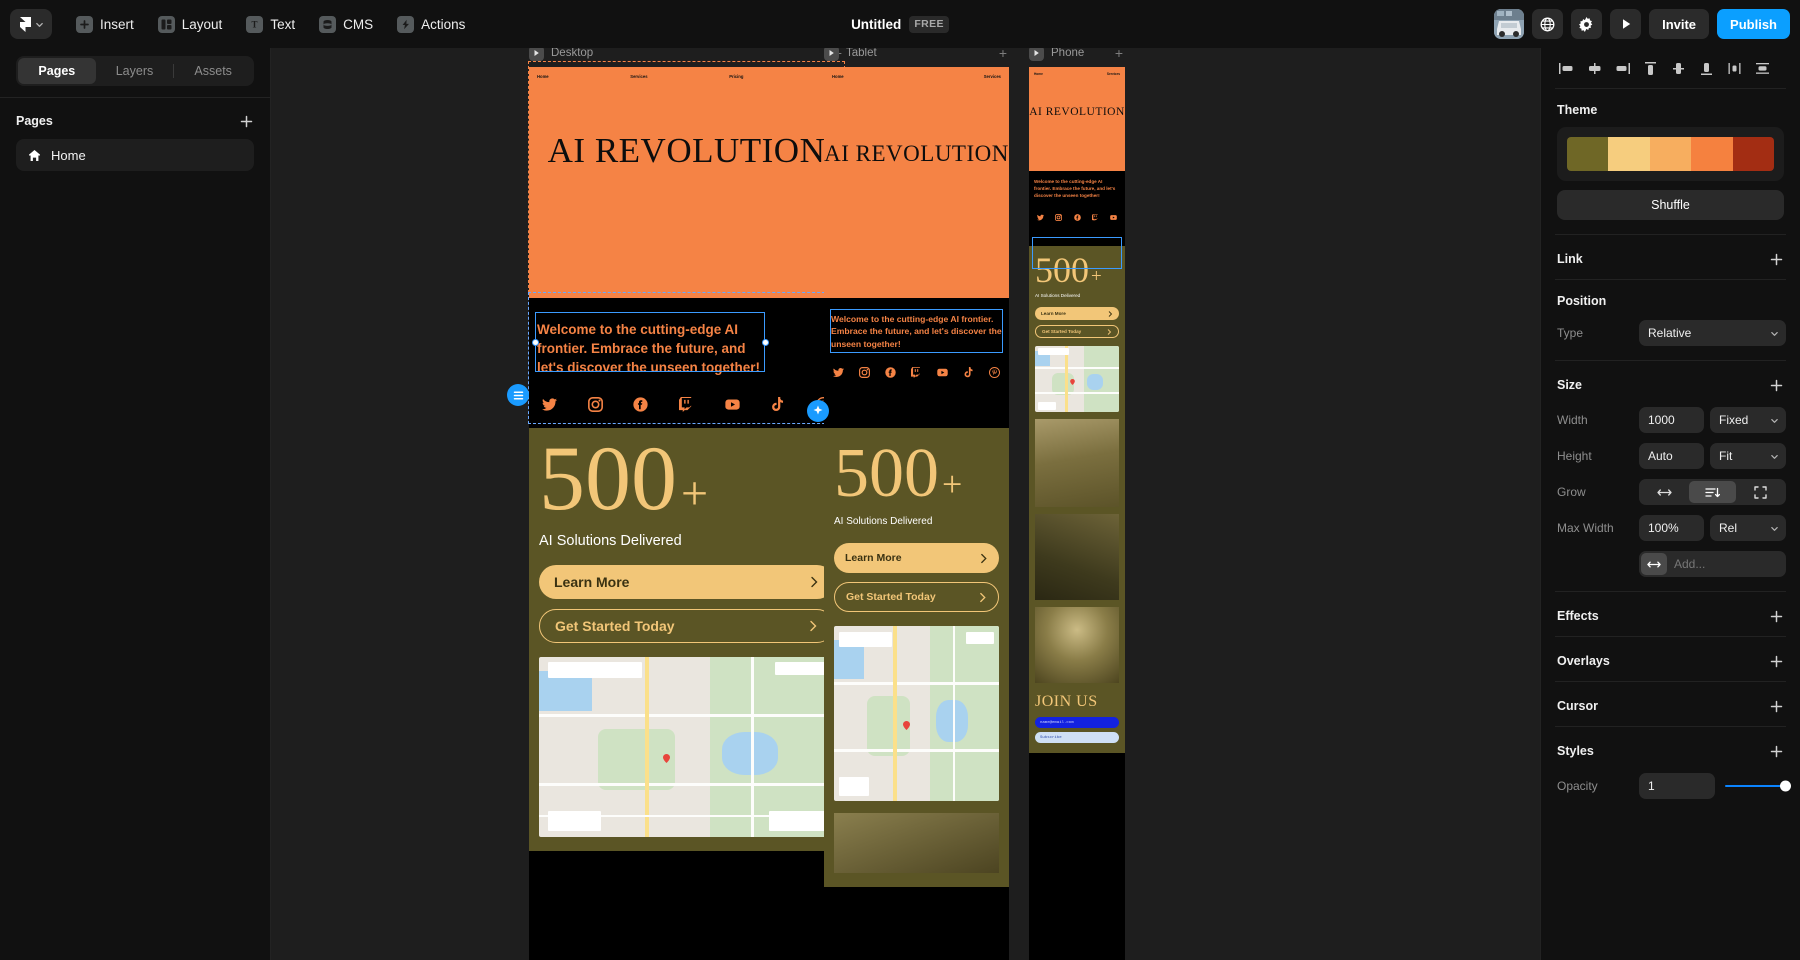 Image resolution: width=1800 pixels, height=960 pixels. I want to click on framer-logo-button, so click(31, 24).